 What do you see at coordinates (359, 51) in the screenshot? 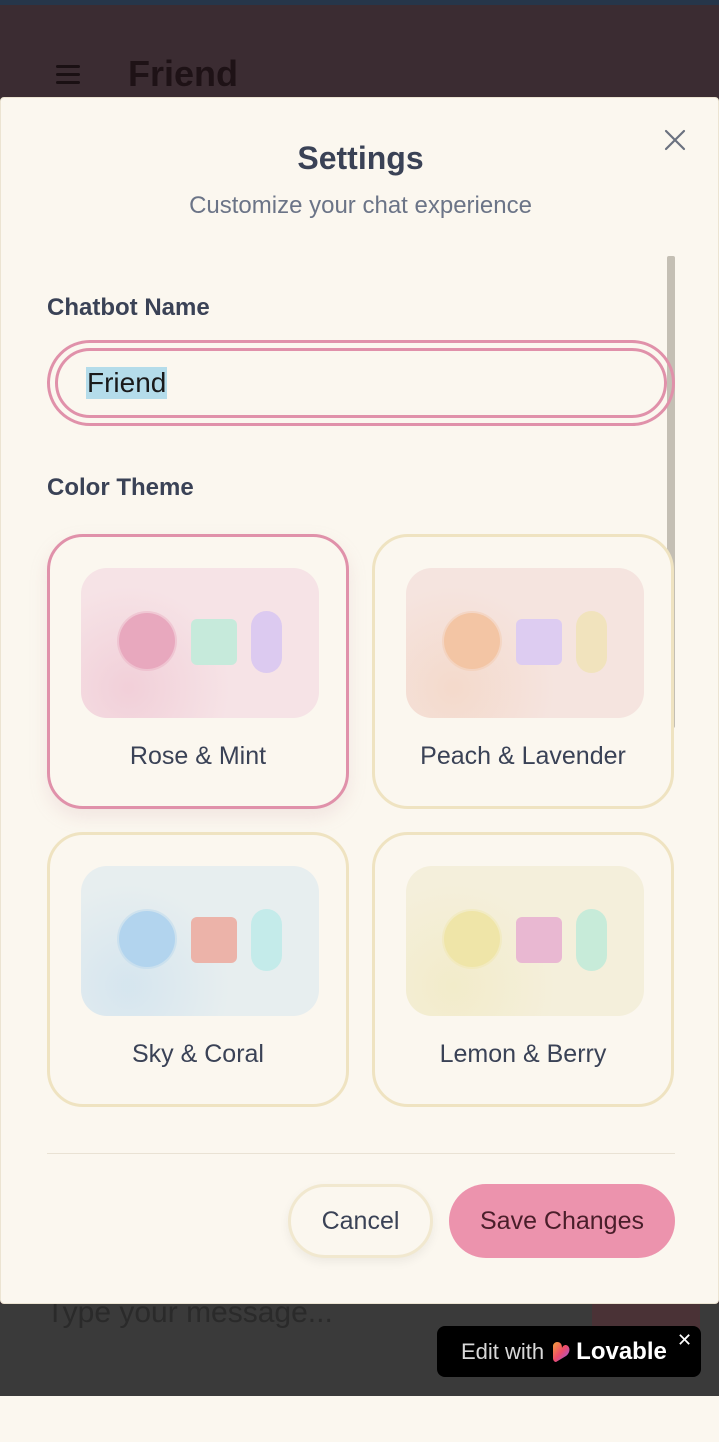
I see `app-header: Friend` at bounding box center [359, 51].